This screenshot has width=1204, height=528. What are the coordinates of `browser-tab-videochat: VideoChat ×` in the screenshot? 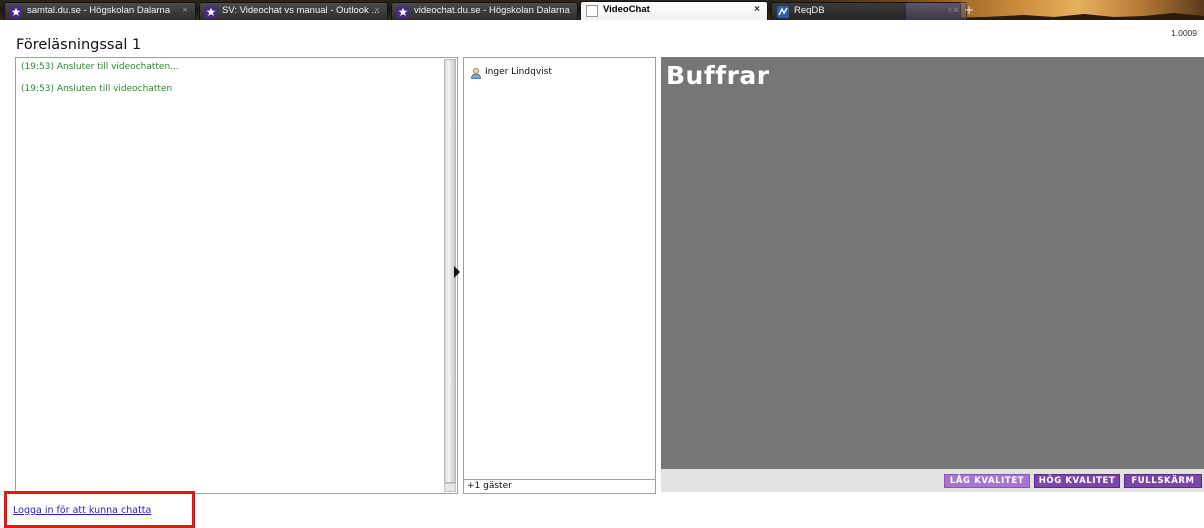 It's located at (674, 10).